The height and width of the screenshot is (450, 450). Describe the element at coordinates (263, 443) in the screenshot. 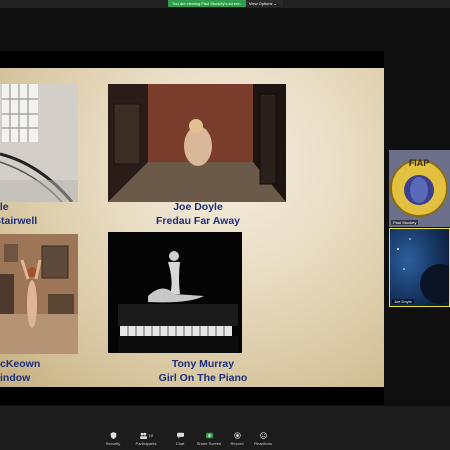

I see `reactions-label: Reactions` at that location.